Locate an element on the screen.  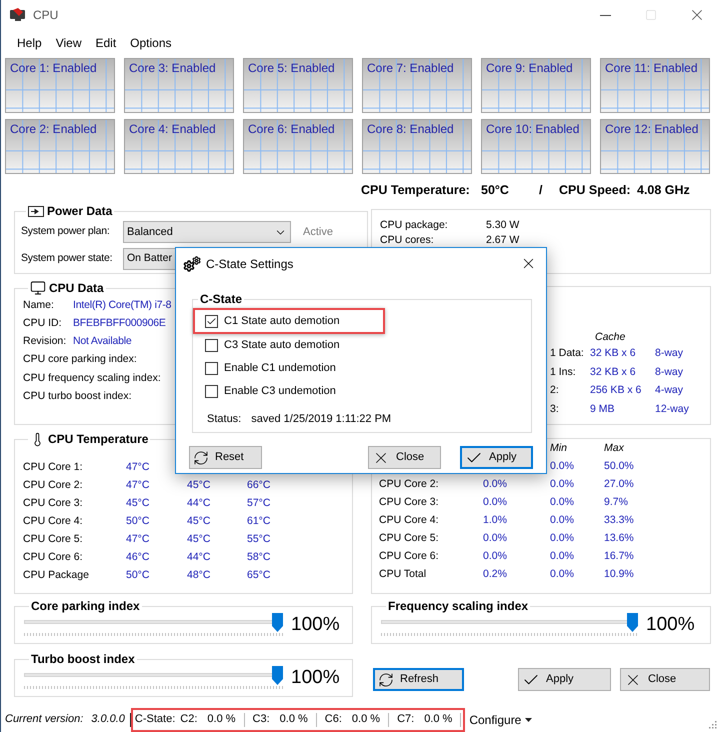
row-label: CPU Core 6: is located at coordinates (409, 556).